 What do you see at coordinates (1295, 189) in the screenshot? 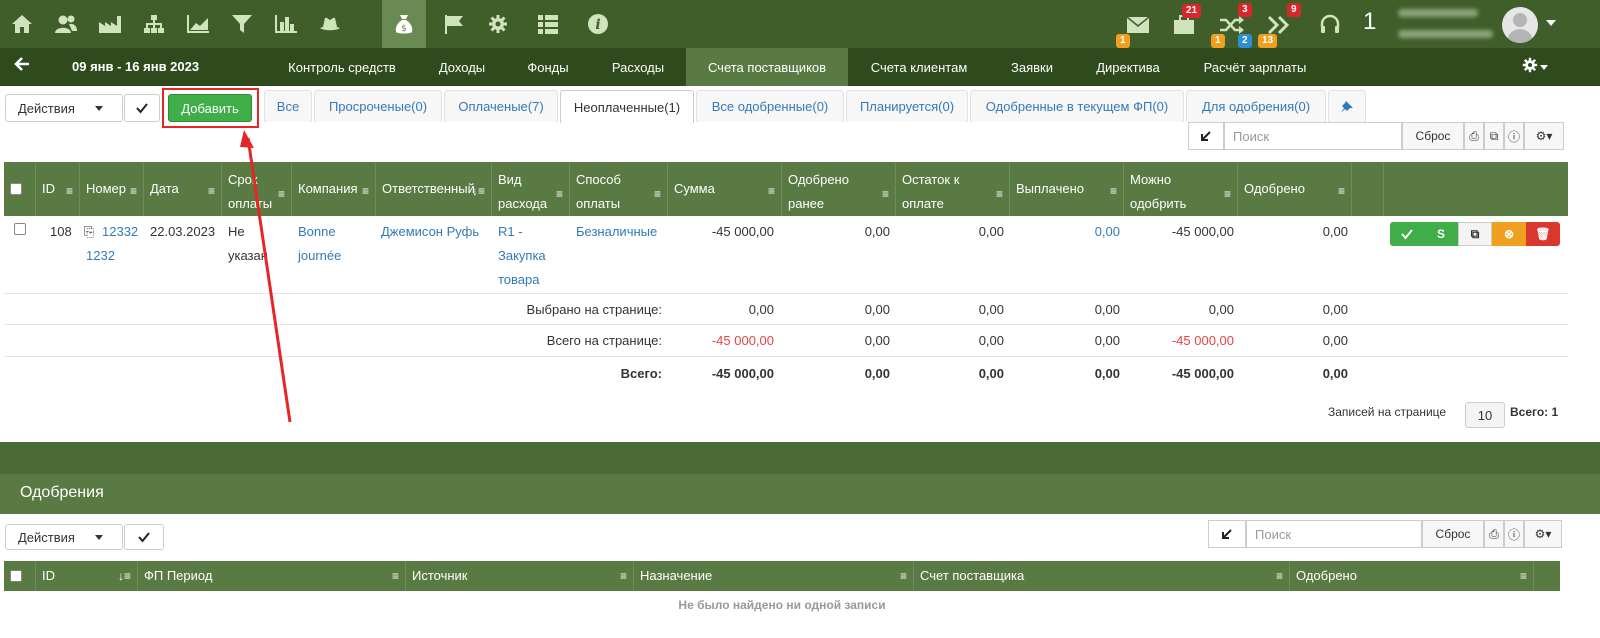
I see `col-approved: Одобрено ≡` at bounding box center [1295, 189].